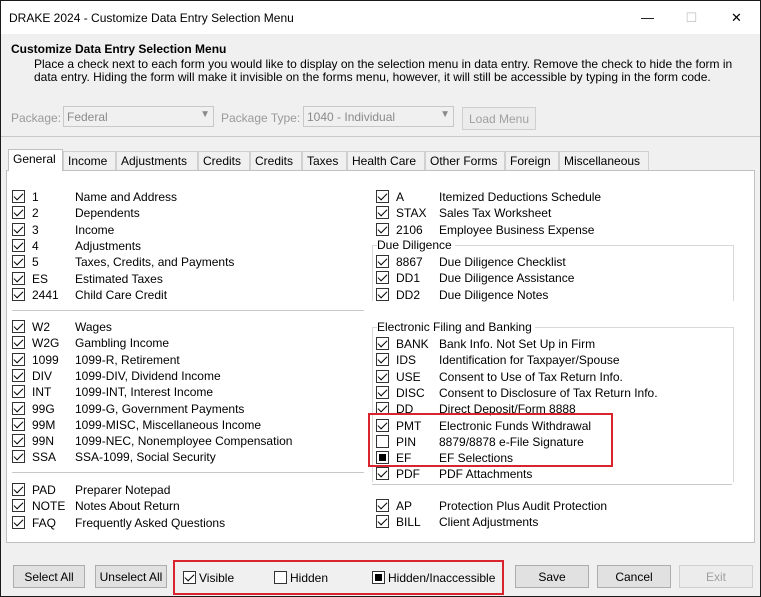 Image resolution: width=761 pixels, height=597 pixels. What do you see at coordinates (507, 278) in the screenshot?
I see `form-description: Due Diligence Assistance` at bounding box center [507, 278].